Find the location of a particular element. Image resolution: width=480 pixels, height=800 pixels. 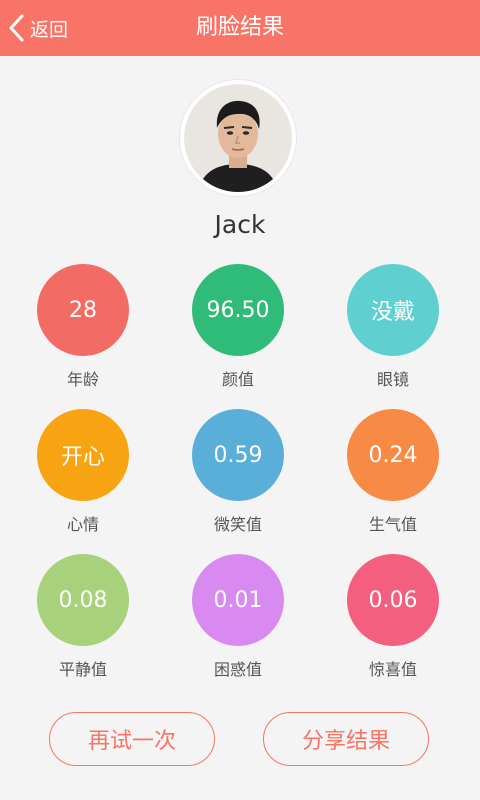

user-photo is located at coordinates (238, 138).